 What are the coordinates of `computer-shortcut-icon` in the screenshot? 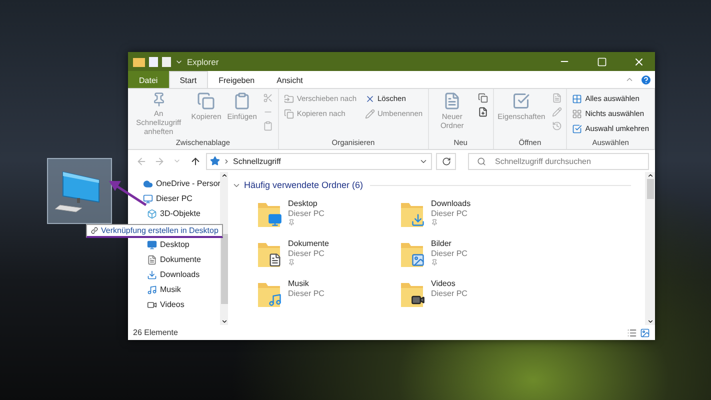 It's located at (79, 191).